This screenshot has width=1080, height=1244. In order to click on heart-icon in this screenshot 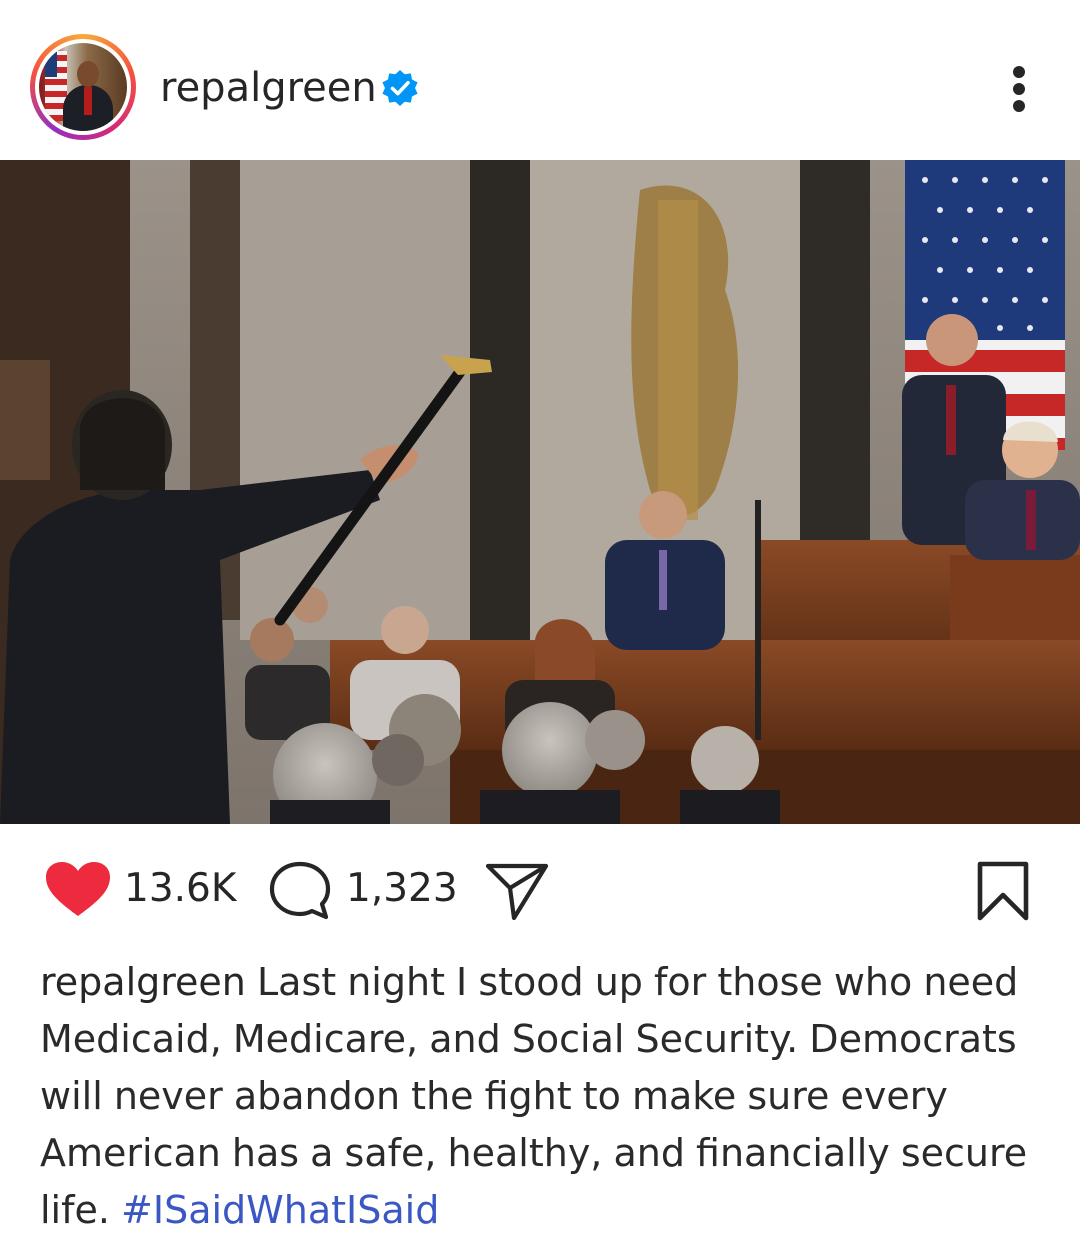, I will do `click(78, 890)`.